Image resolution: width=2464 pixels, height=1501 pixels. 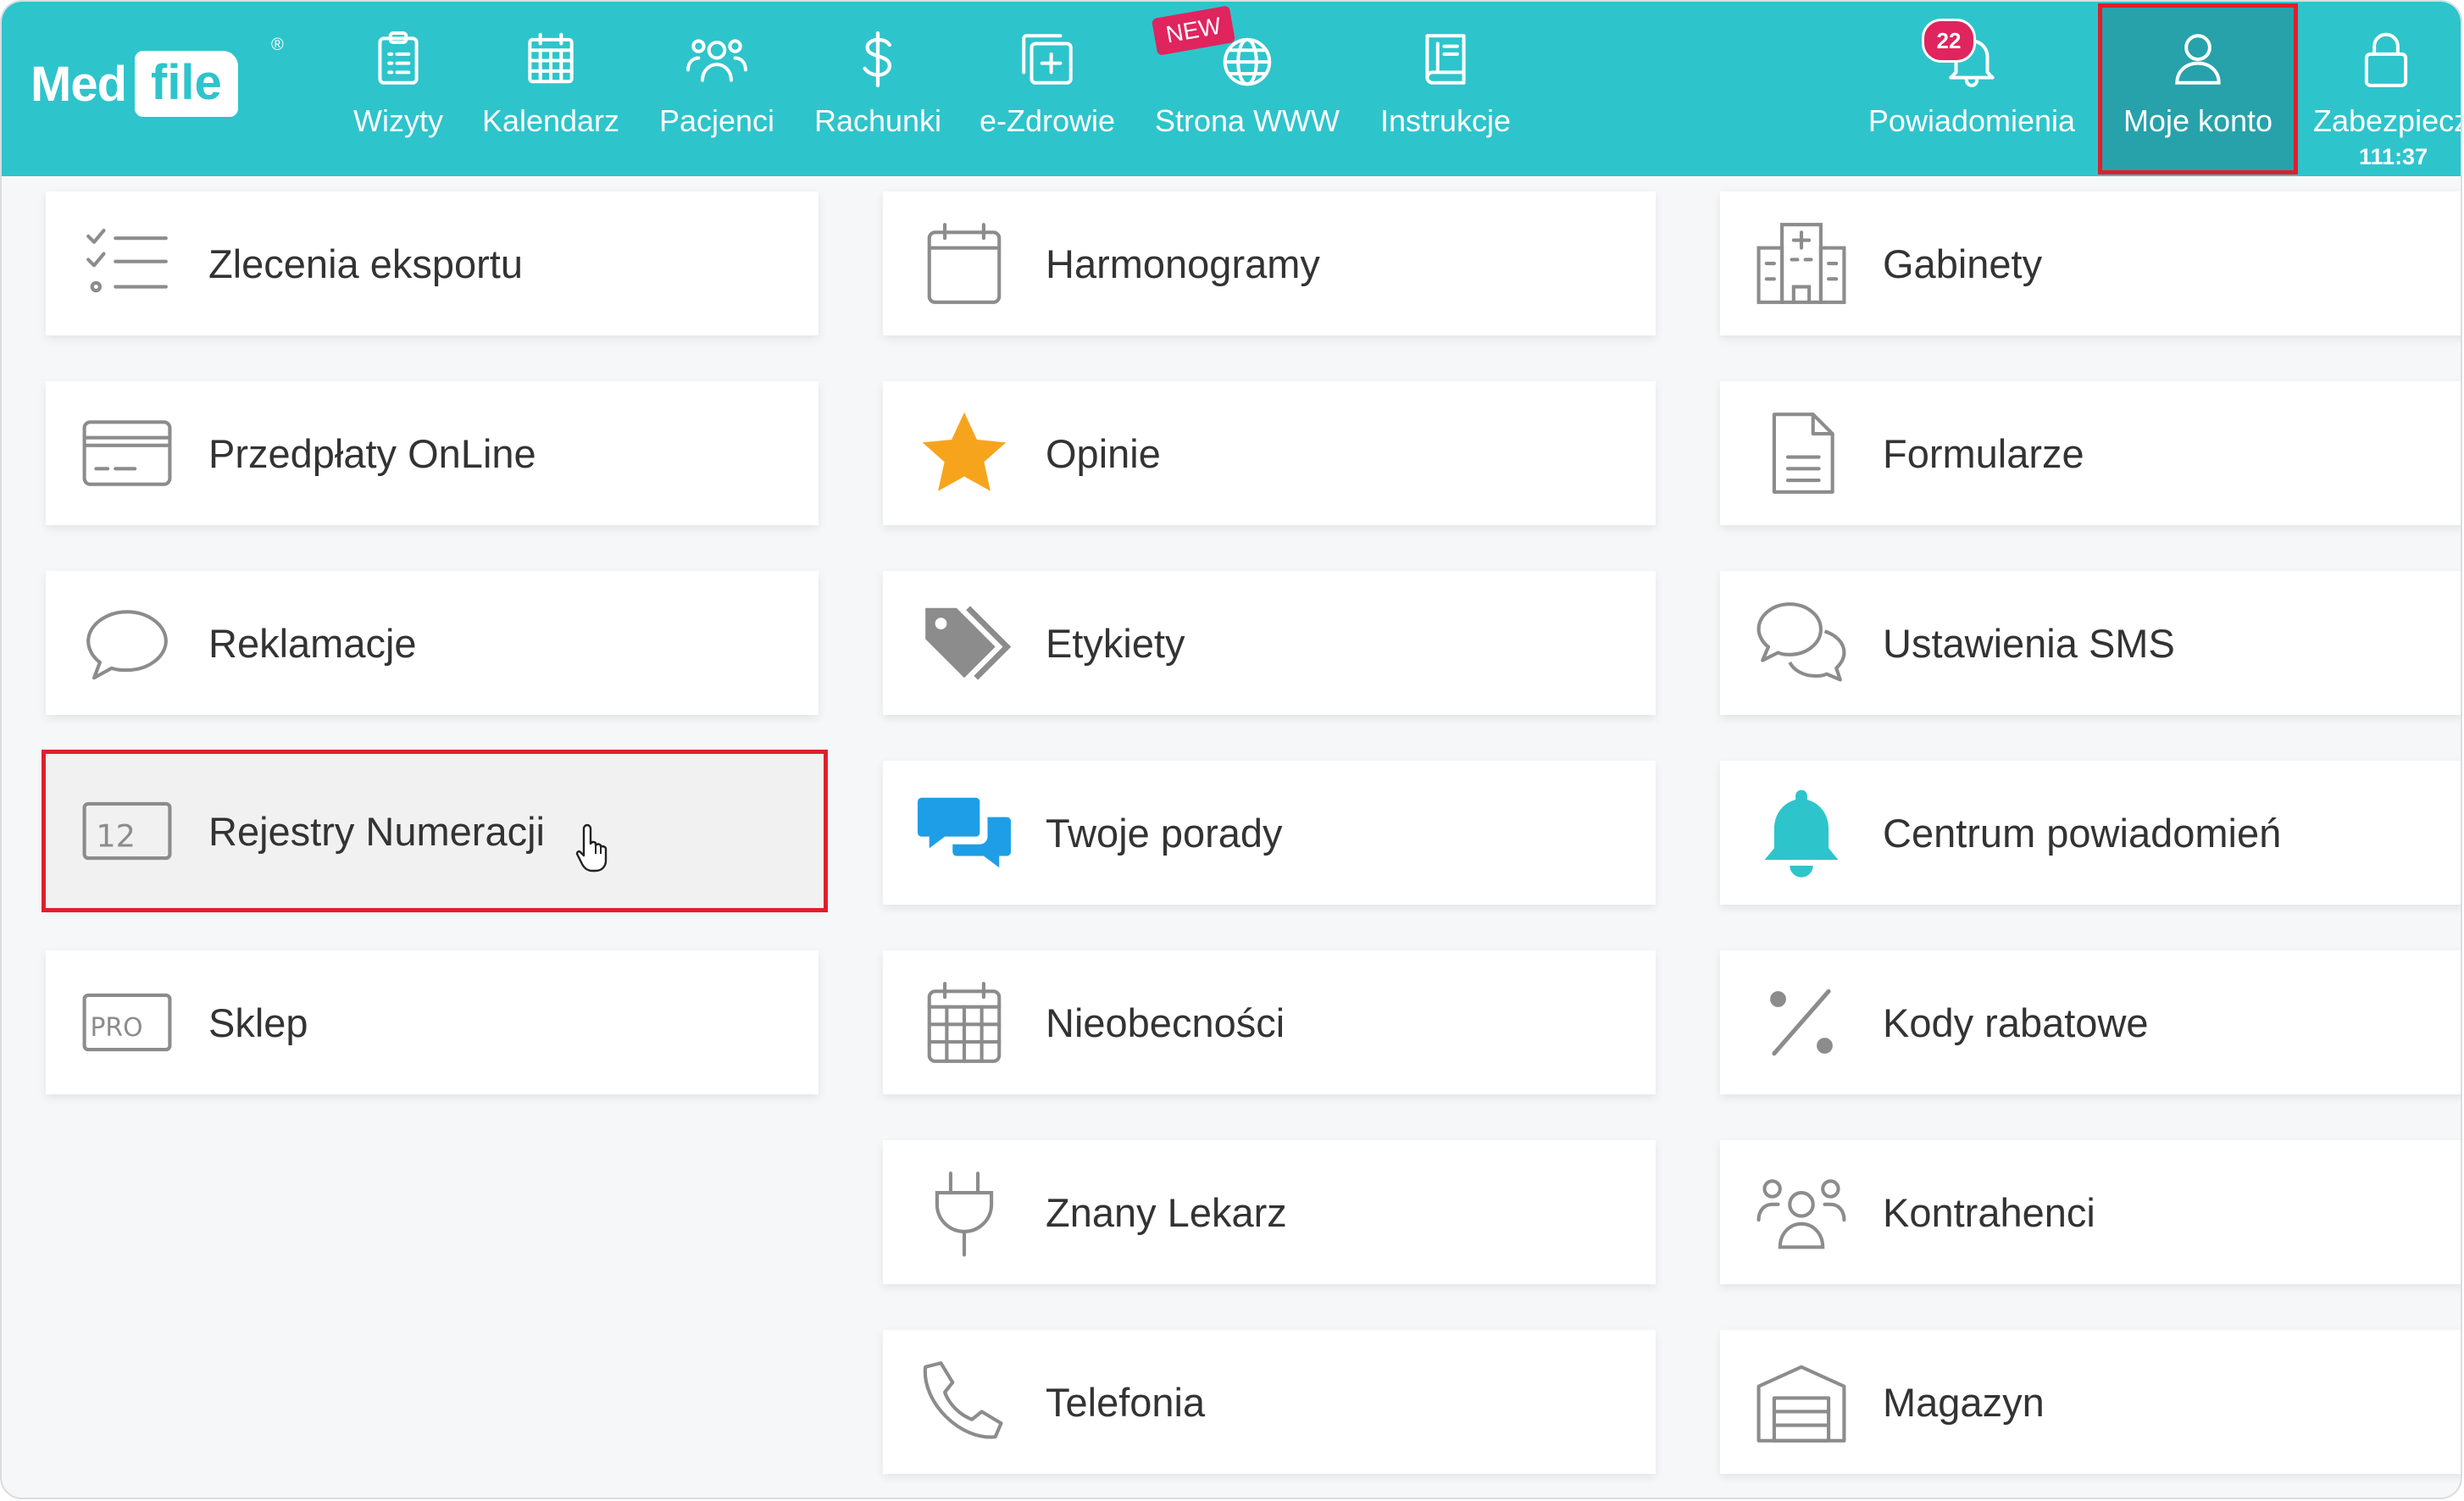 I want to click on tile-label: Opinie, so click(x=1103, y=453).